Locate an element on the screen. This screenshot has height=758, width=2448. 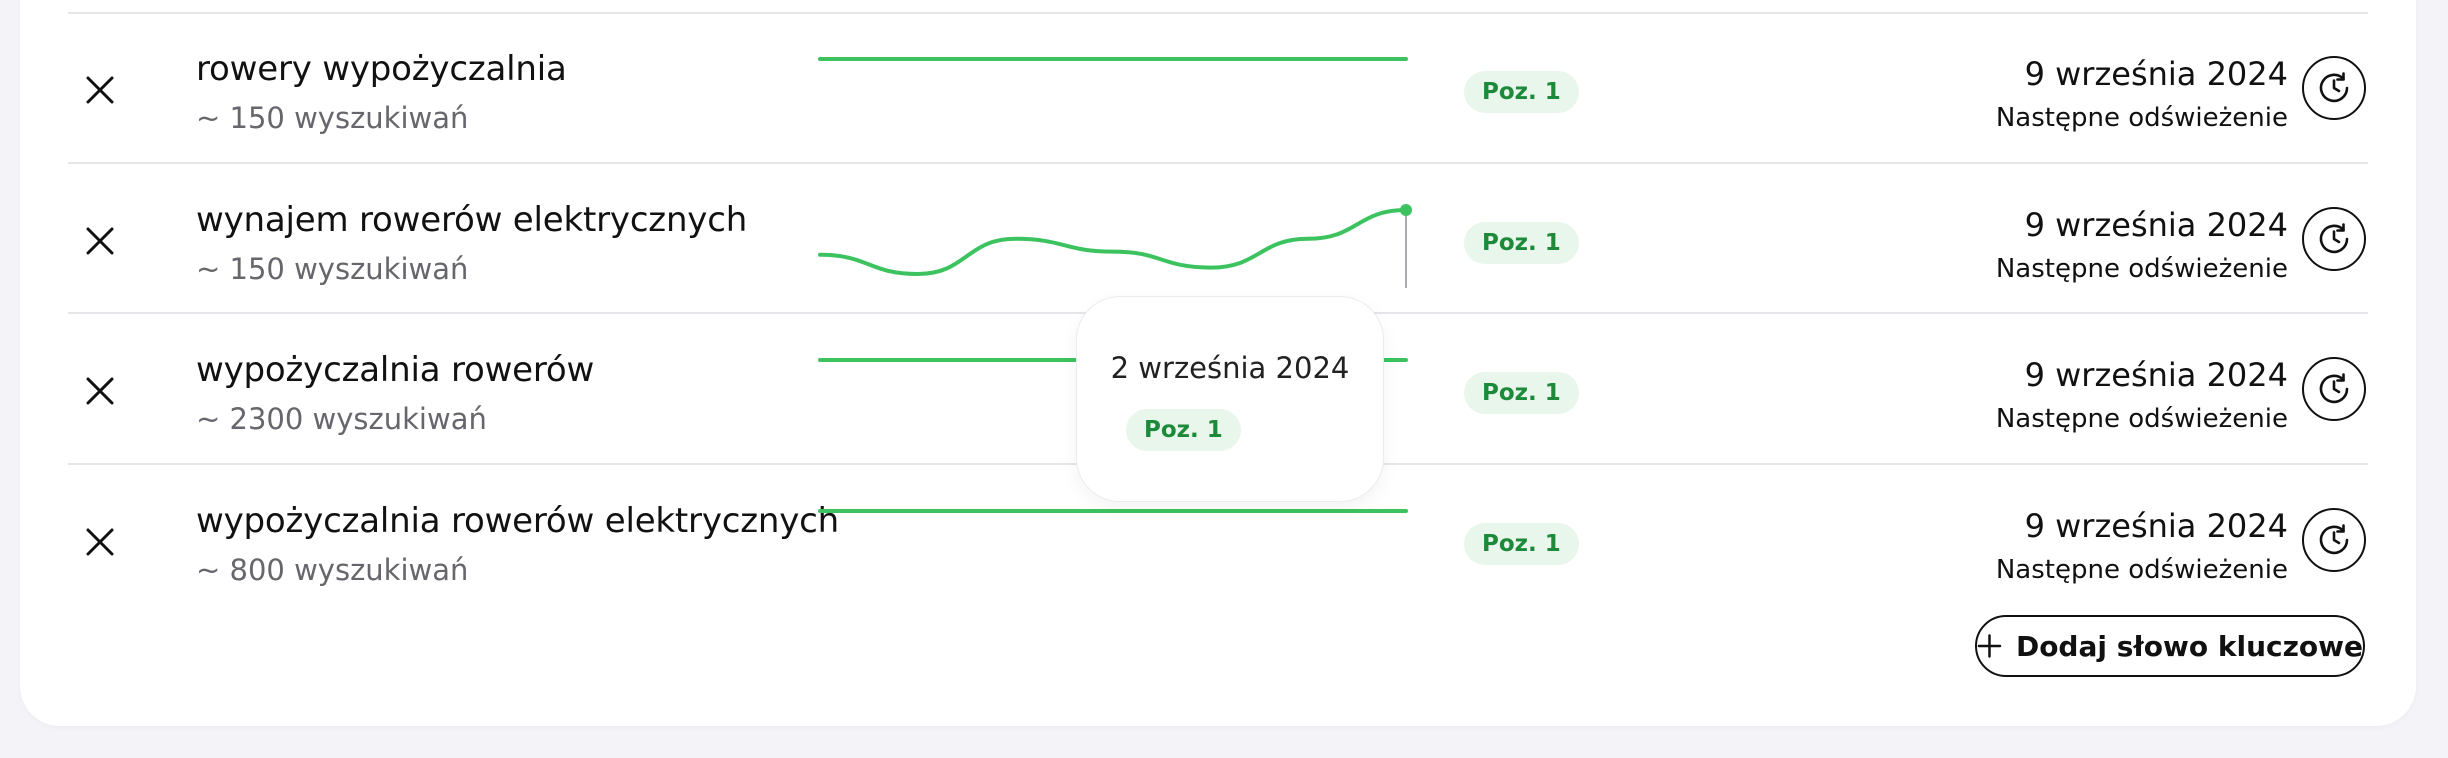
tooltip-position-badge: Poz. 1 is located at coordinates (1183, 430).